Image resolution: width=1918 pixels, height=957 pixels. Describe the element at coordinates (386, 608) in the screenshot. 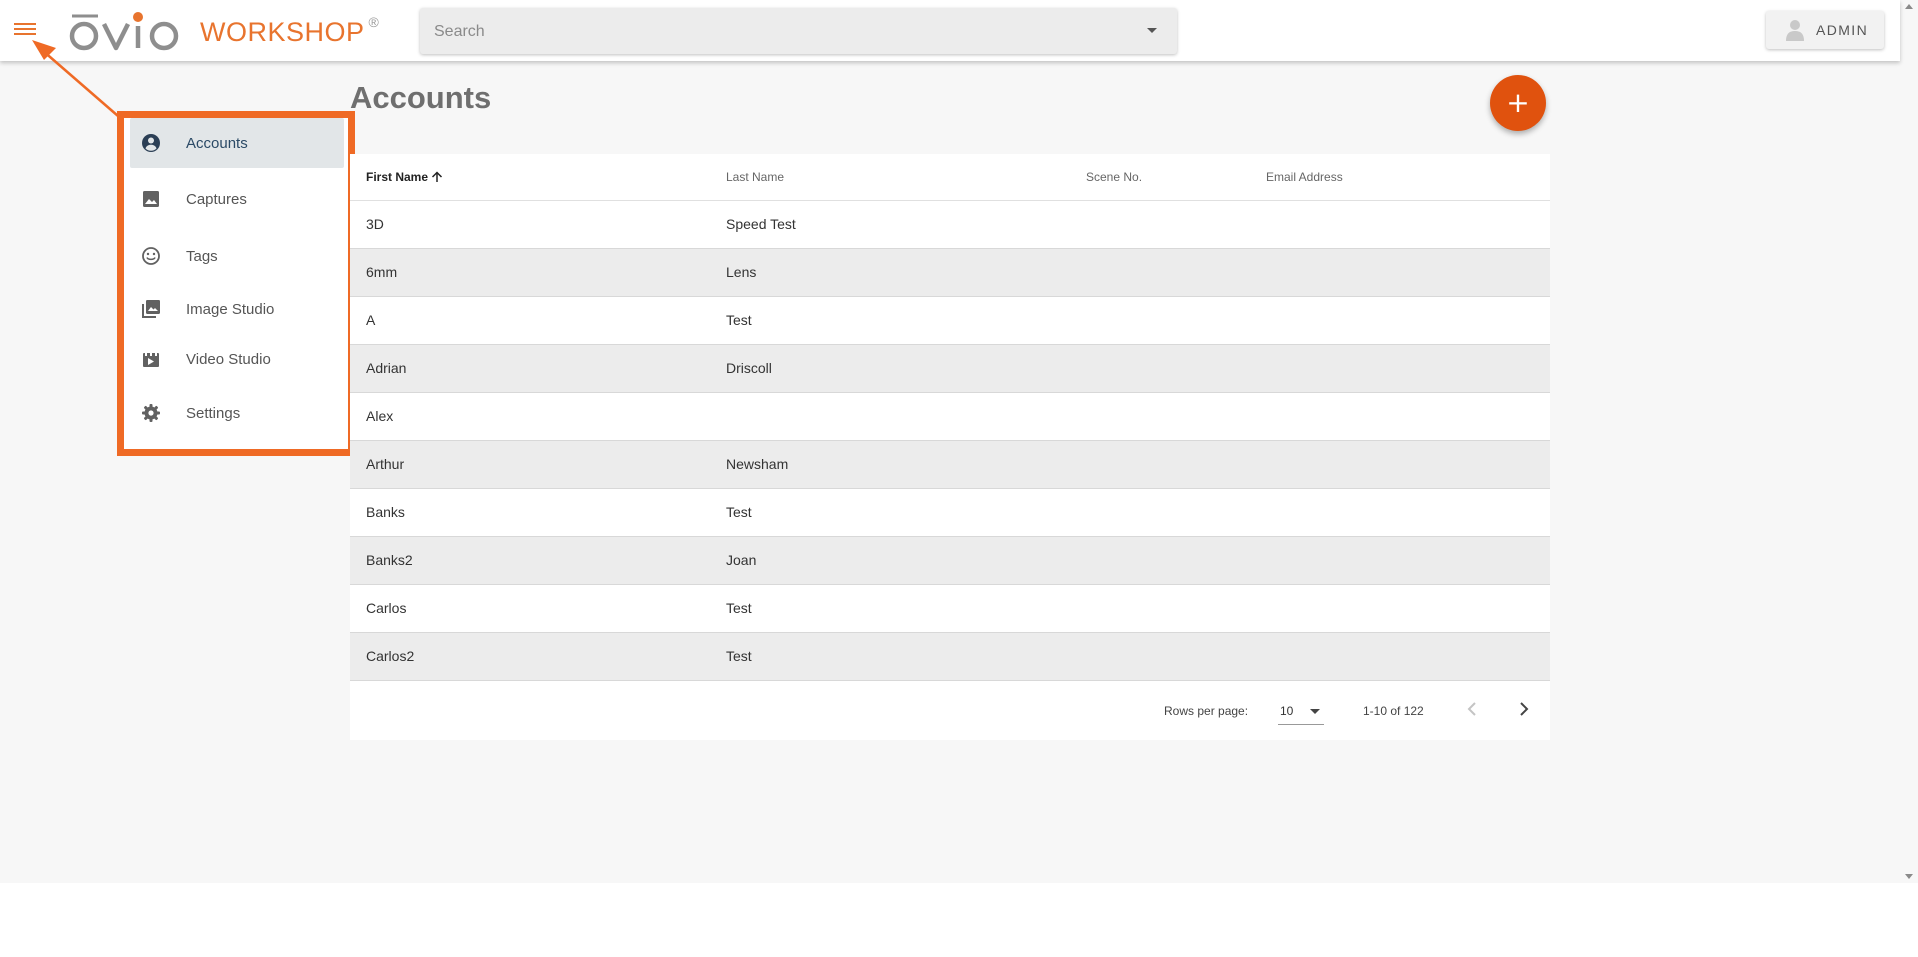

I see `cell-first-name: Carlos` at that location.